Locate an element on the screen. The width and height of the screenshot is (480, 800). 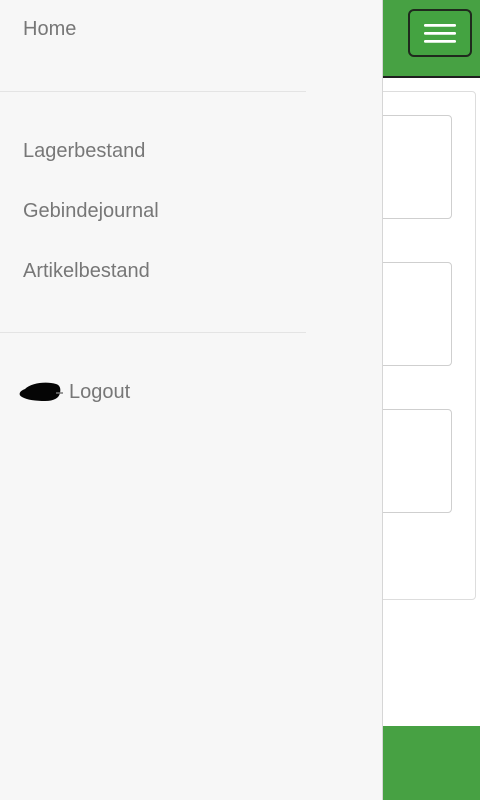
sign-out-icon is located at coordinates (40, 392).